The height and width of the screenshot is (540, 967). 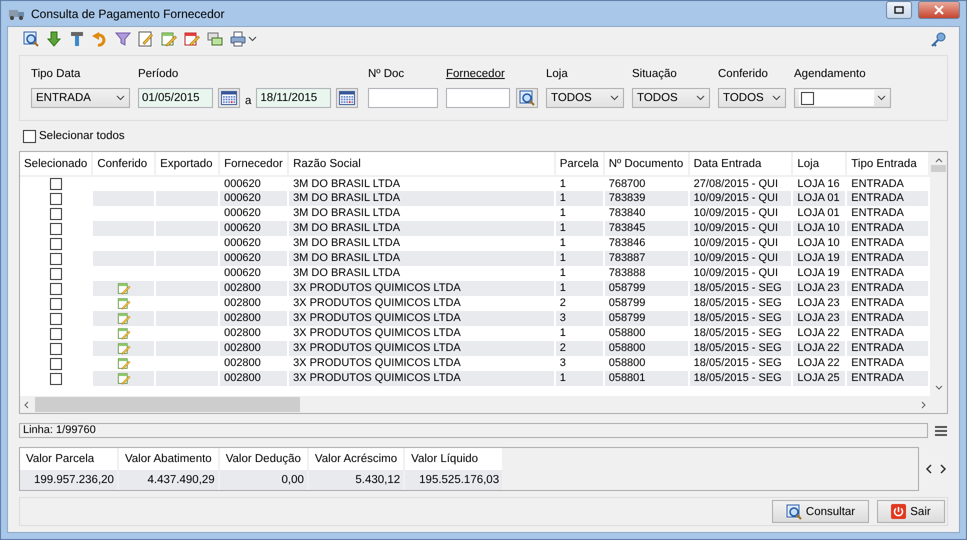 What do you see at coordinates (263, 480) in the screenshot?
I see `total-value: 0,00` at bounding box center [263, 480].